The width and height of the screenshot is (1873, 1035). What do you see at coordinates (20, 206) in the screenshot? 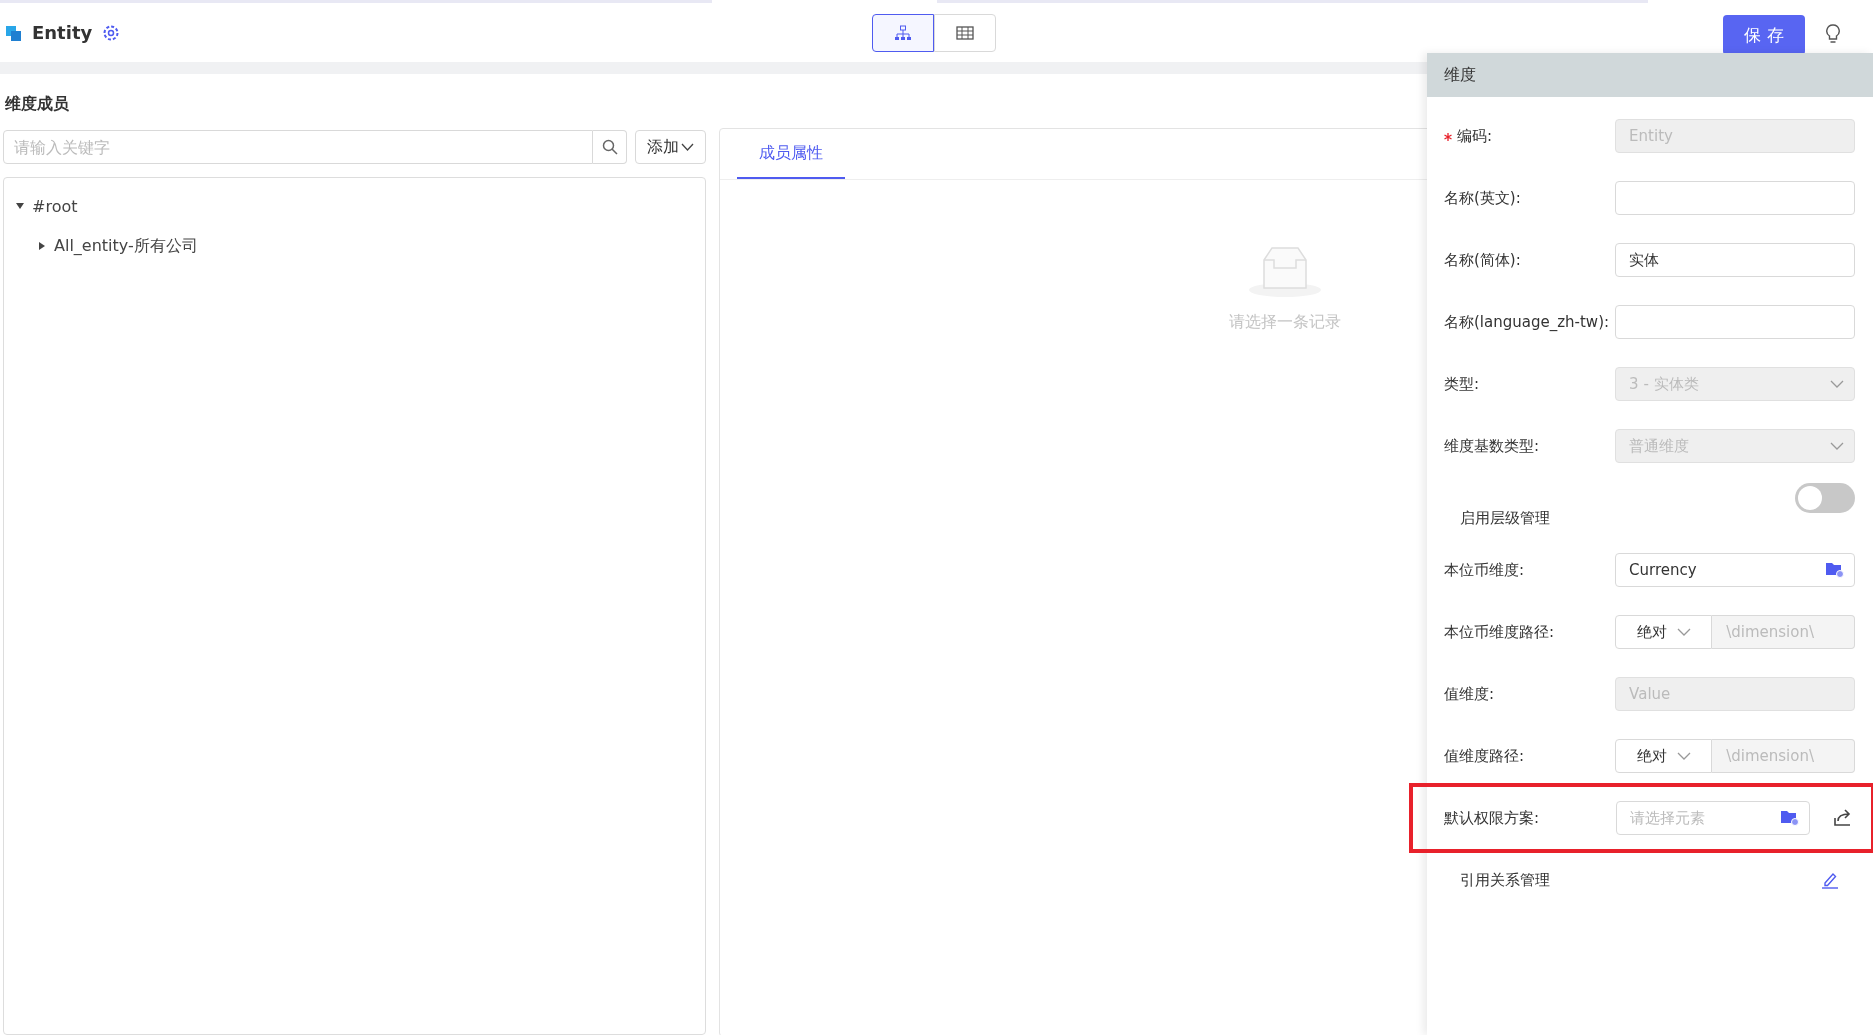
I see `caret-down-icon` at bounding box center [20, 206].